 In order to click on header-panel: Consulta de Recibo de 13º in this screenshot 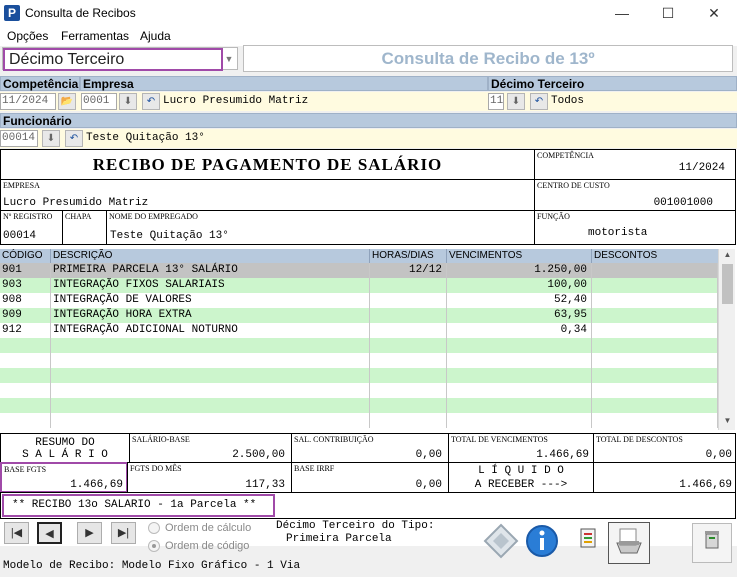, I will do `click(488, 58)`.